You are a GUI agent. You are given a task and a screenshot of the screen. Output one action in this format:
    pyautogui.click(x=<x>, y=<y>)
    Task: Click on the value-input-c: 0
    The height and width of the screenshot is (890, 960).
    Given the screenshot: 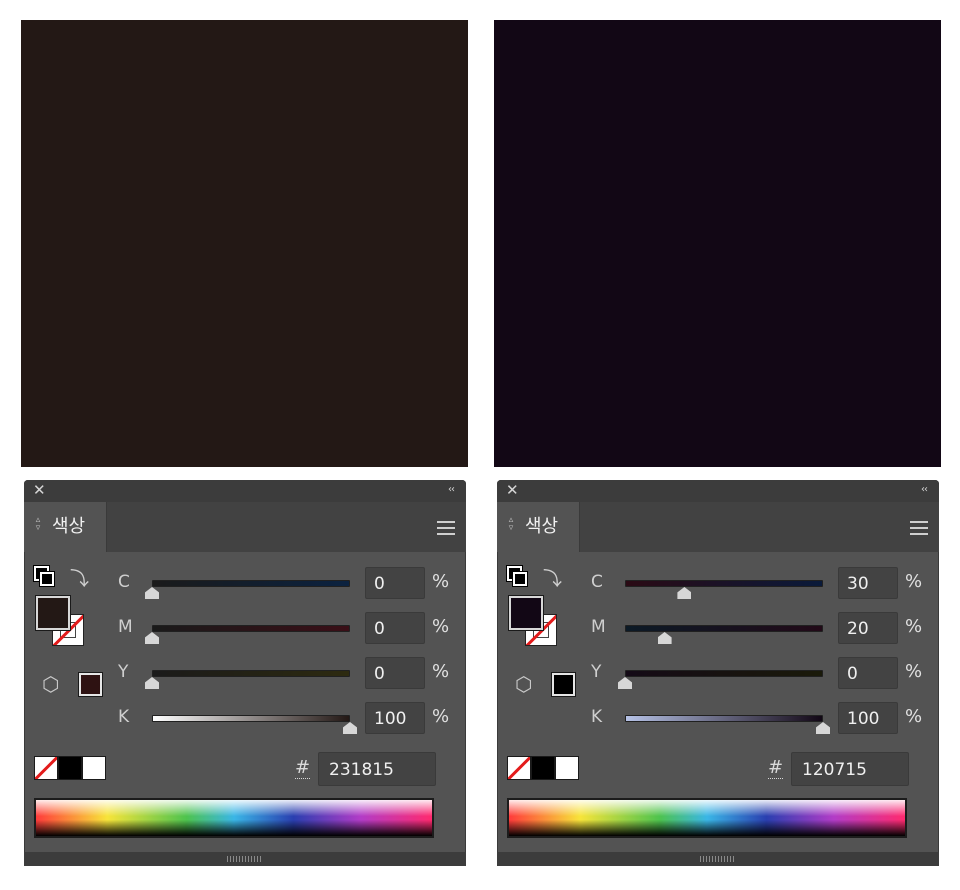 What is the action you would take?
    pyautogui.click(x=395, y=583)
    